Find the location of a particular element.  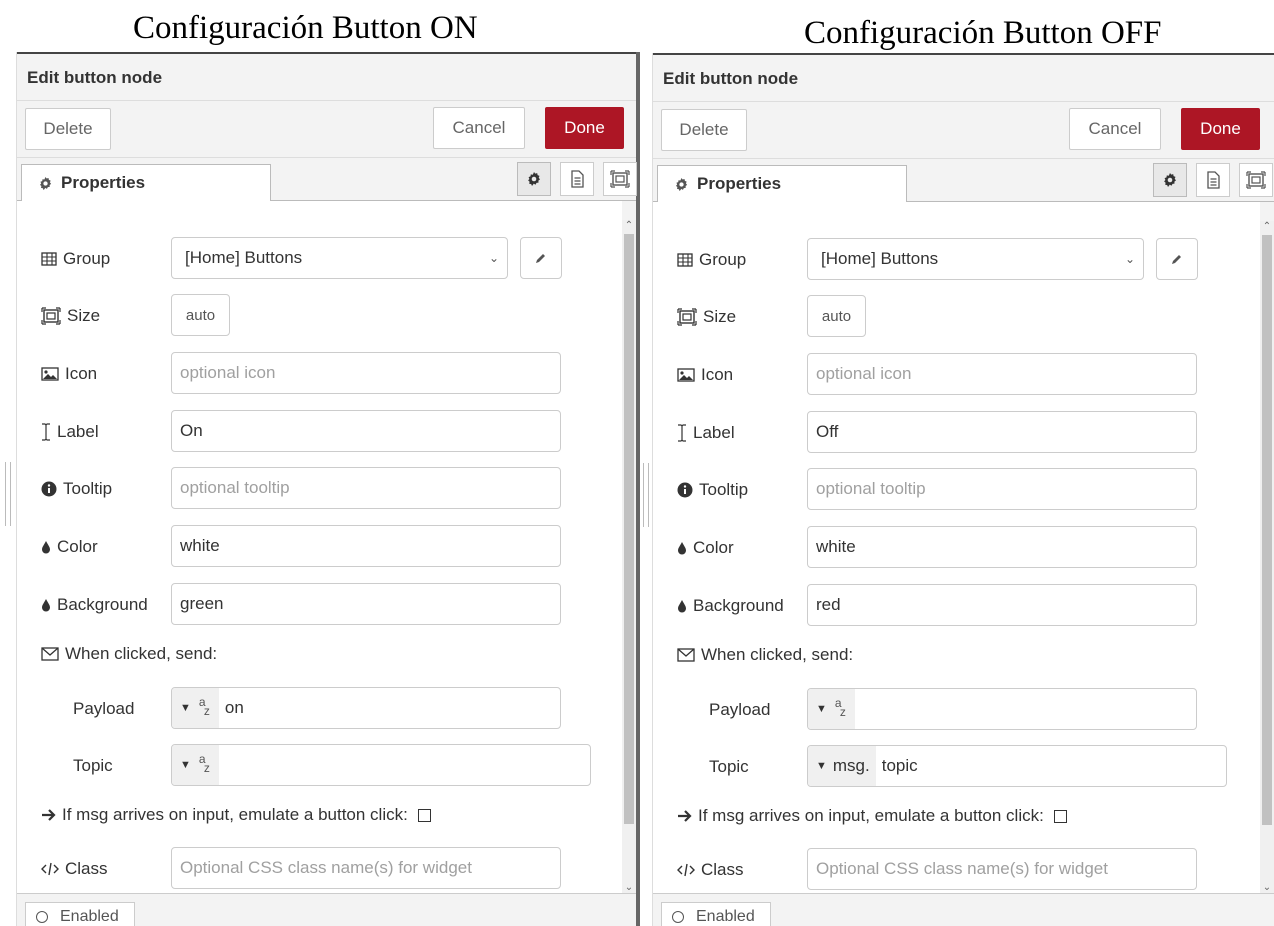

topic-row: Topic ▼ az msg. topic is located at coordinates (956, 767).